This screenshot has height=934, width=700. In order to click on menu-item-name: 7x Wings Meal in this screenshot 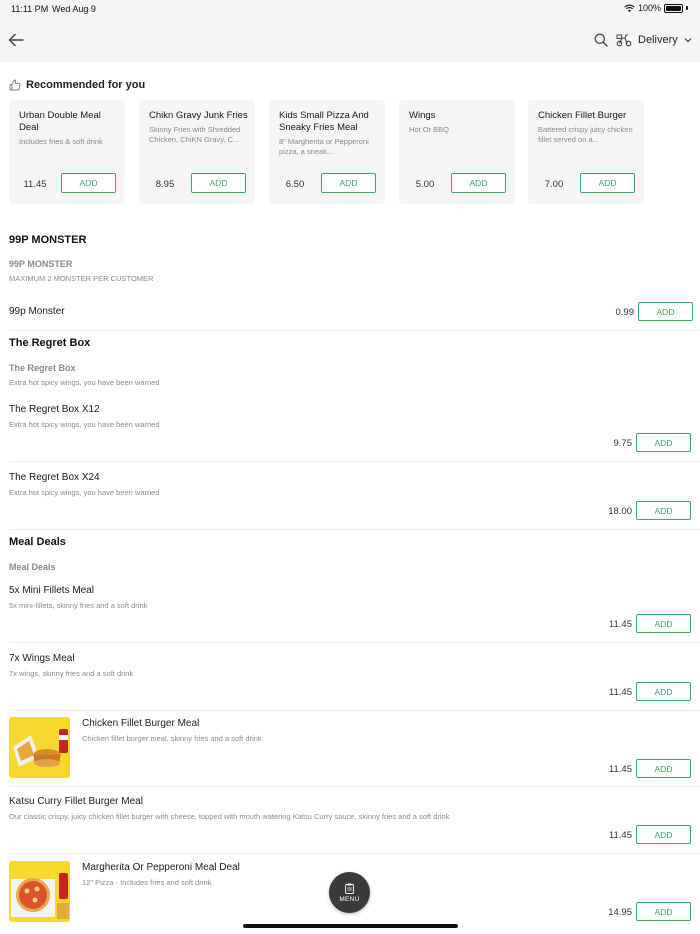, I will do `click(42, 658)`.